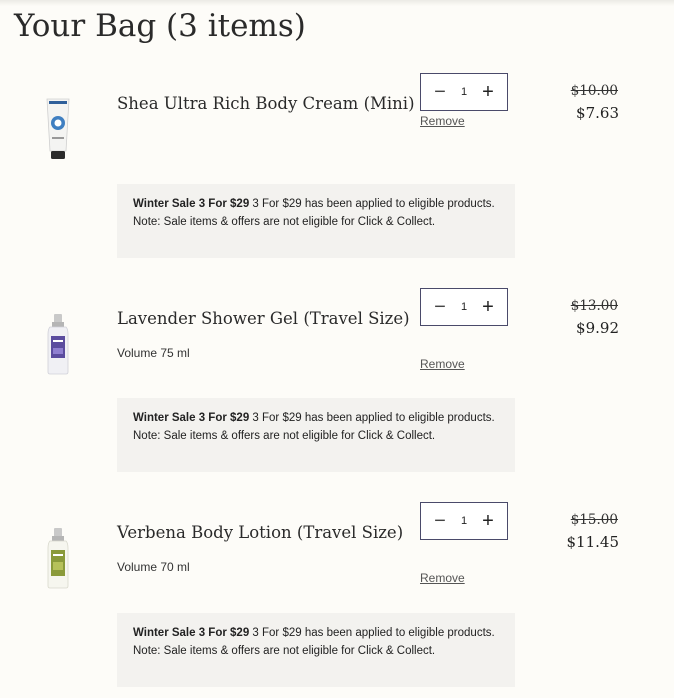 The image size is (674, 698). Describe the element at coordinates (266, 103) in the screenshot. I see `product-name: Shea Ultra Rich Body Cream (Mini)` at that location.